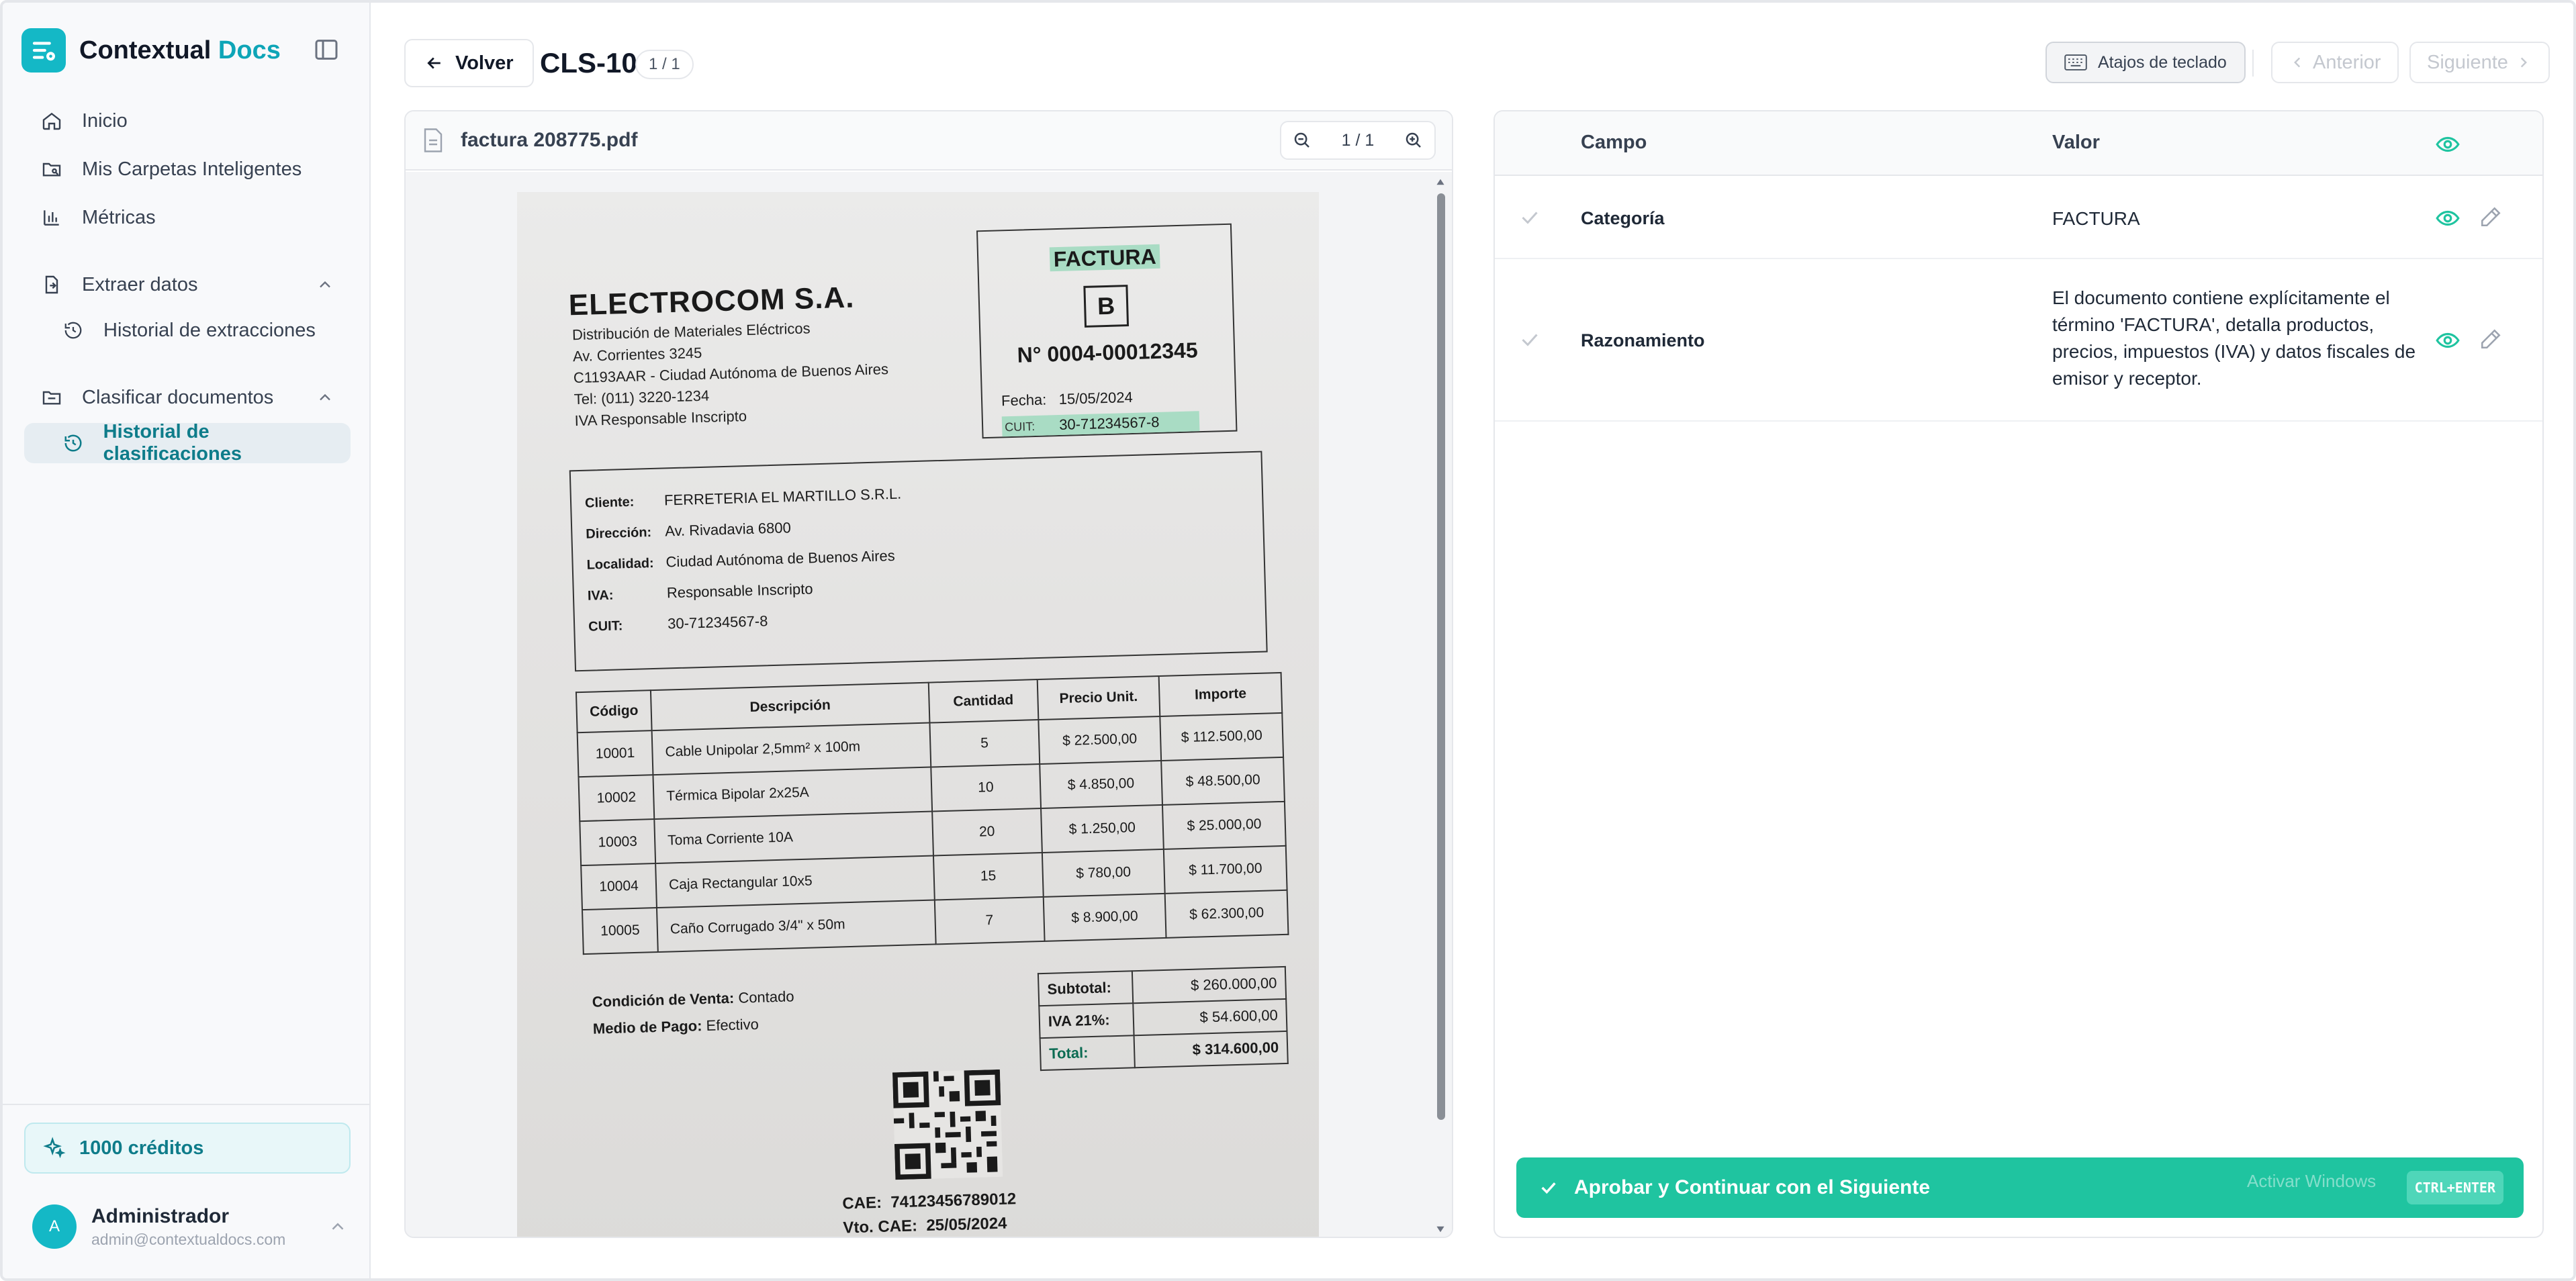 The width and height of the screenshot is (2576, 1281). I want to click on table-cell: $ 25.000,00, so click(1224, 825).